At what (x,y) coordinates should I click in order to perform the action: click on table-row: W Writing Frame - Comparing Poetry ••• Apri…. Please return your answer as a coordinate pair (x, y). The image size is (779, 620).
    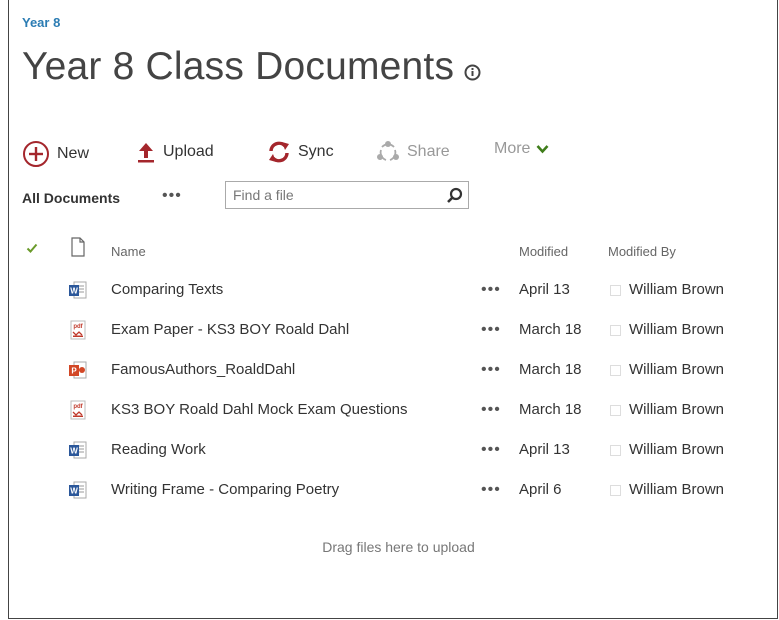
    Looking at the image, I should click on (392, 490).